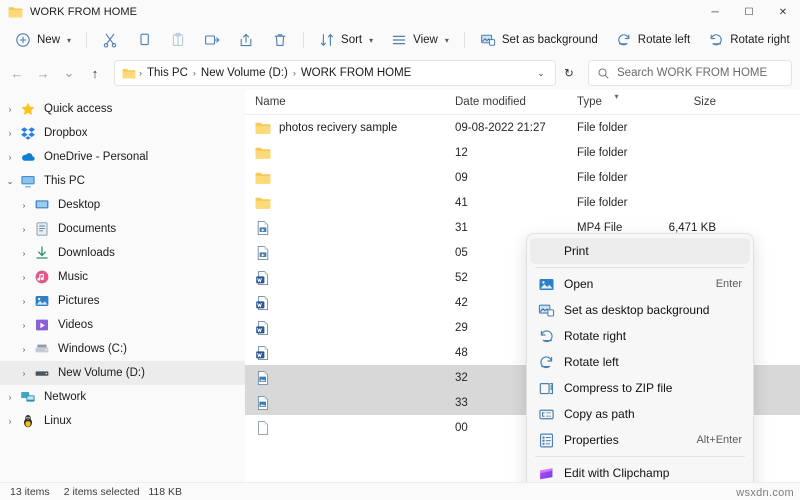  Describe the element at coordinates (640, 471) in the screenshot. I see `context-menu-item-edit-with-clipchamp: Edit with Clipchamp` at that location.